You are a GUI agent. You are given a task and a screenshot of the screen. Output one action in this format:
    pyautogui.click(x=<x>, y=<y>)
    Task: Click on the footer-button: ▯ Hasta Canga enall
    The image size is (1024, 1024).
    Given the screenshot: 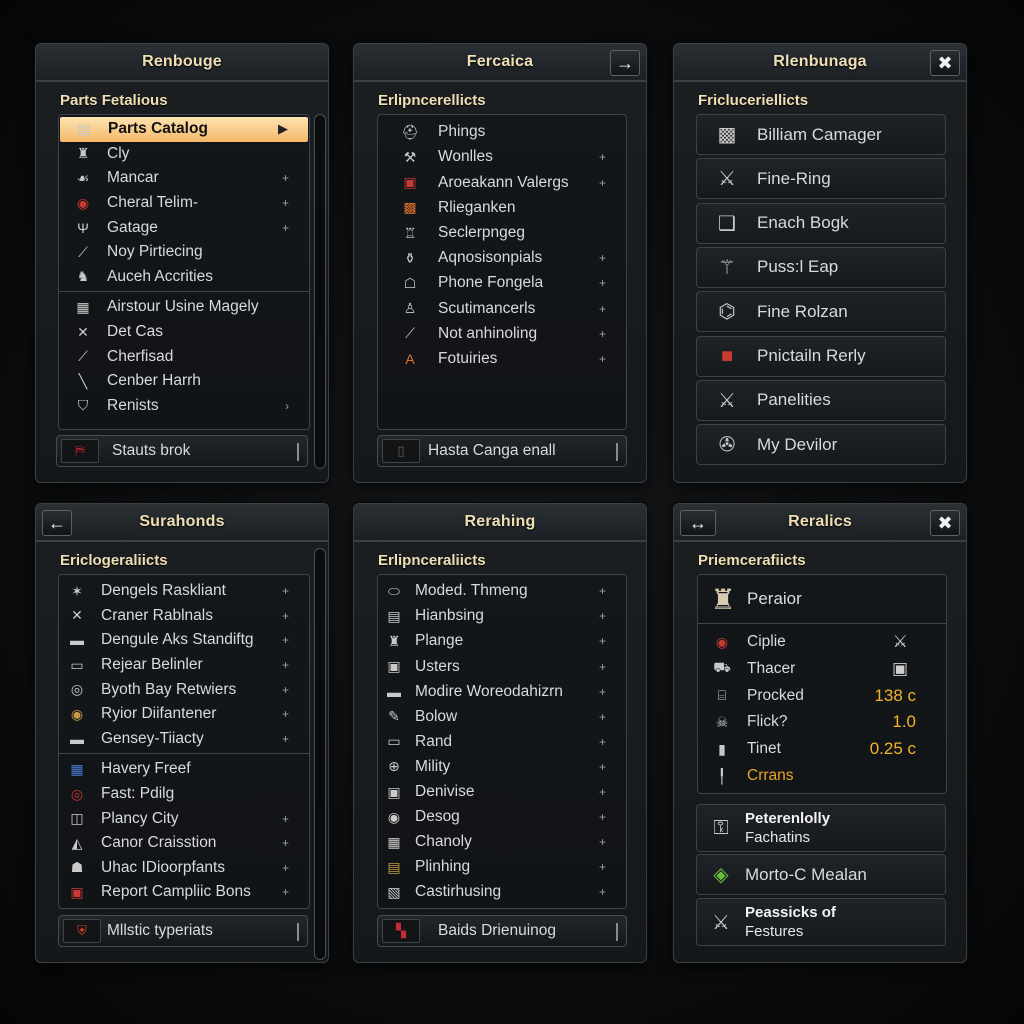 What is the action you would take?
    pyautogui.click(x=502, y=451)
    